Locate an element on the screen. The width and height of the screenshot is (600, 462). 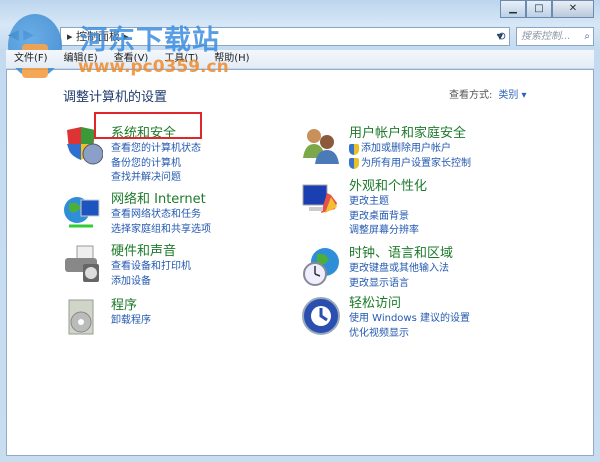
category-title: 时钟、语言和区域 is located at coordinates (401, 254).